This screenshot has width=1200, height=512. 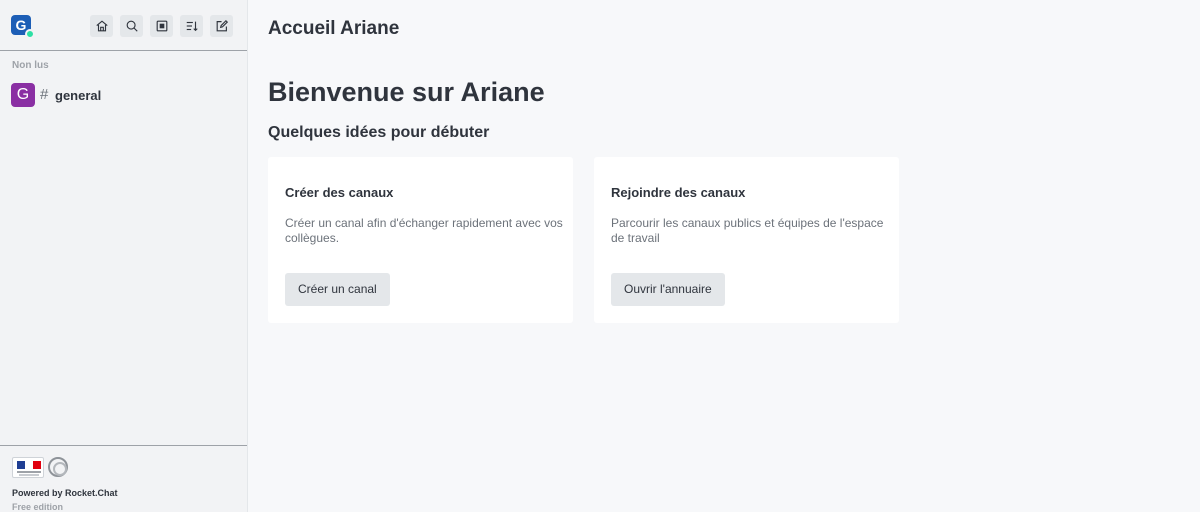 I want to click on sort-button, so click(x=191, y=26).